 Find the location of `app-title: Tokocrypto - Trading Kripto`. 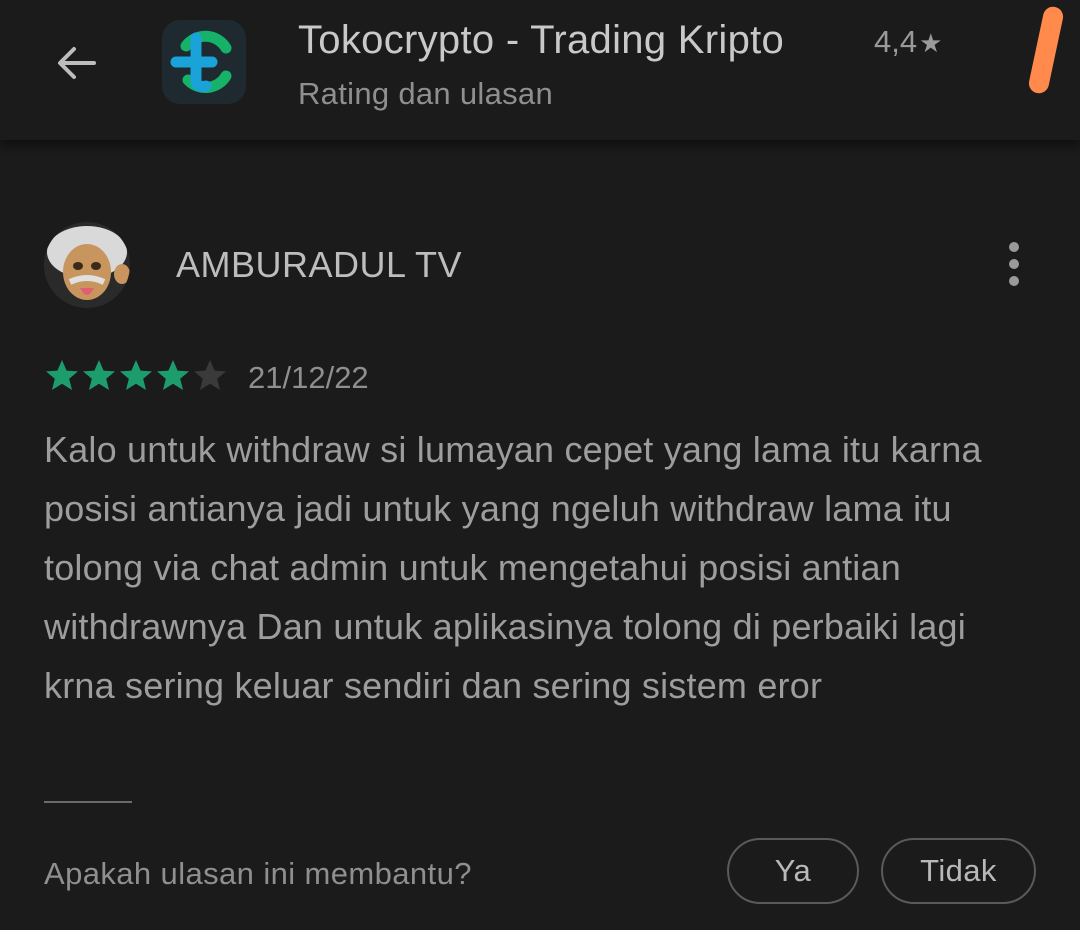

app-title: Tokocrypto - Trading Kripto is located at coordinates (541, 40).